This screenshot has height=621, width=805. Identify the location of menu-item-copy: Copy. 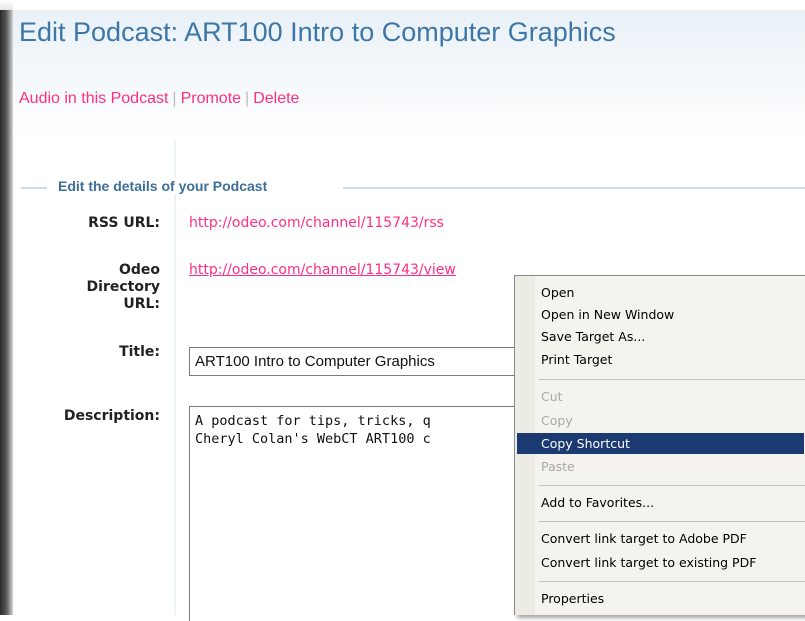
(660, 420).